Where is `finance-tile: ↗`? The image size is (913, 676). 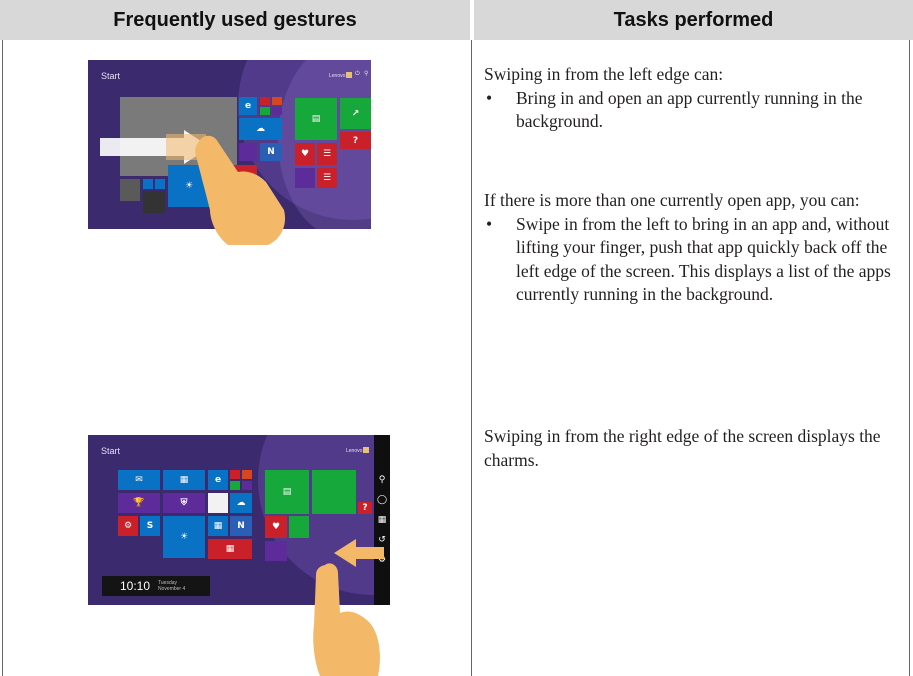
finance-tile: ↗ is located at coordinates (355, 113).